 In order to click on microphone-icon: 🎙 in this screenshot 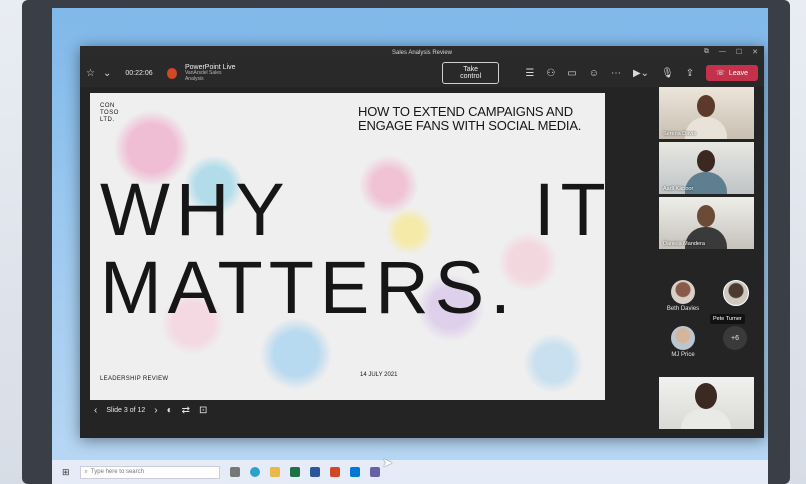, I will do `click(667, 73)`.